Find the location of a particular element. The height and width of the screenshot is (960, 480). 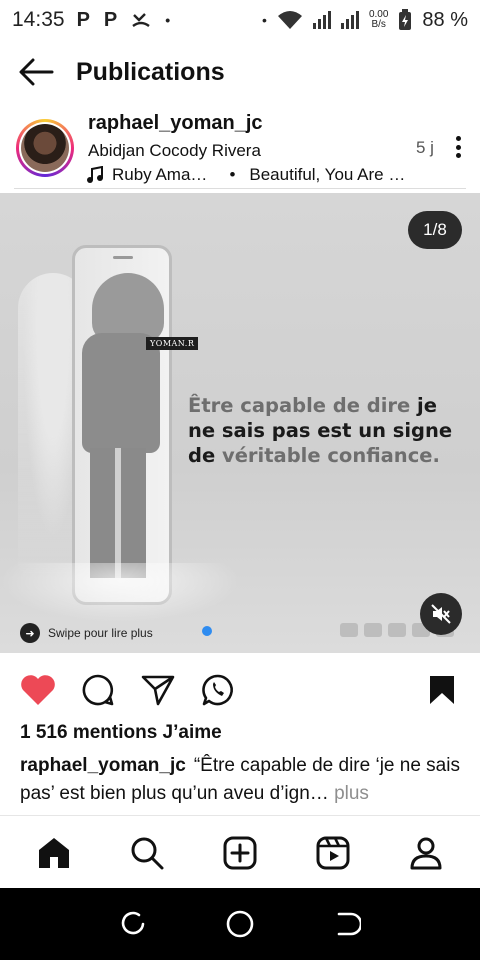

home-icon is located at coordinates (54, 853).